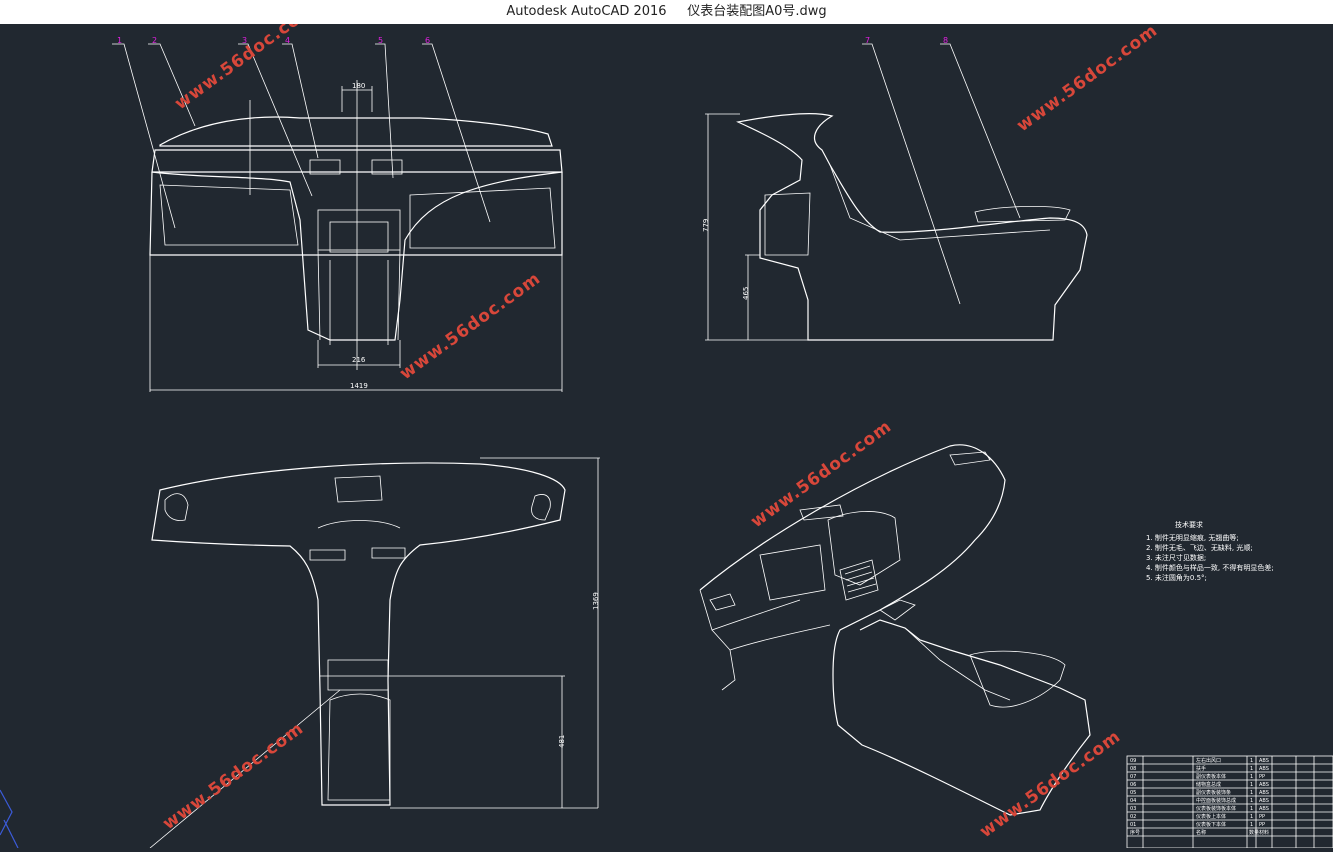 Image resolution: width=1333 pixels, height=852 pixels. I want to click on bom-row: 07 副仪表板本体 1 PP, so click(1197, 776).